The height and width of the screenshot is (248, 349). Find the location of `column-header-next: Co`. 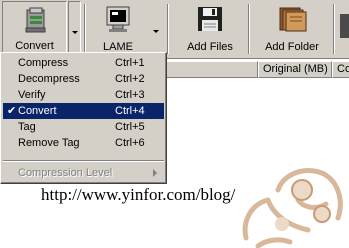

column-header-next: Co is located at coordinates (340, 69).